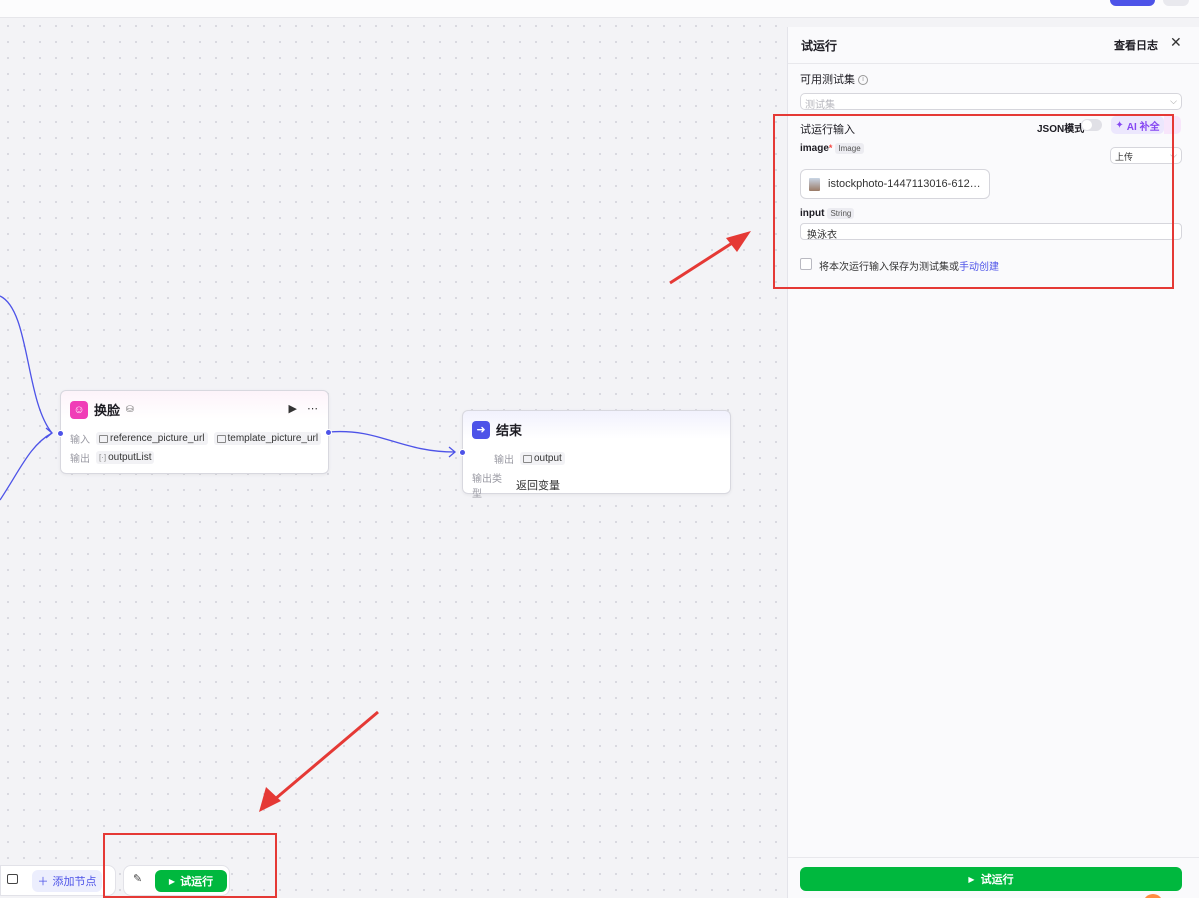 The height and width of the screenshot is (898, 1199). I want to click on faceswap-node-header: ☺ 换脸 ⛁, so click(102, 409).